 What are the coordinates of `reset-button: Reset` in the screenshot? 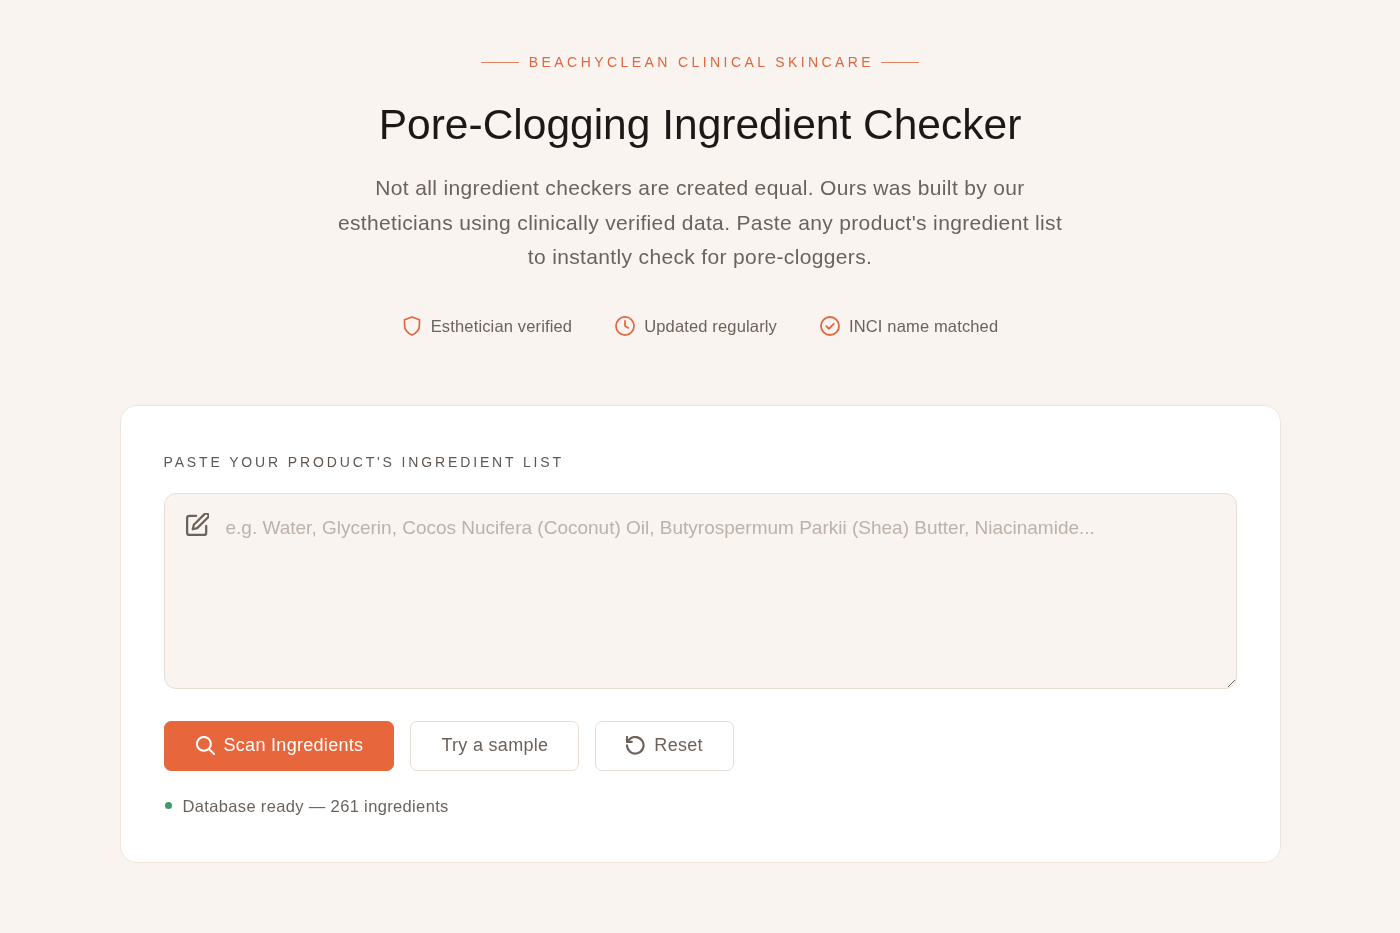 It's located at (664, 745).